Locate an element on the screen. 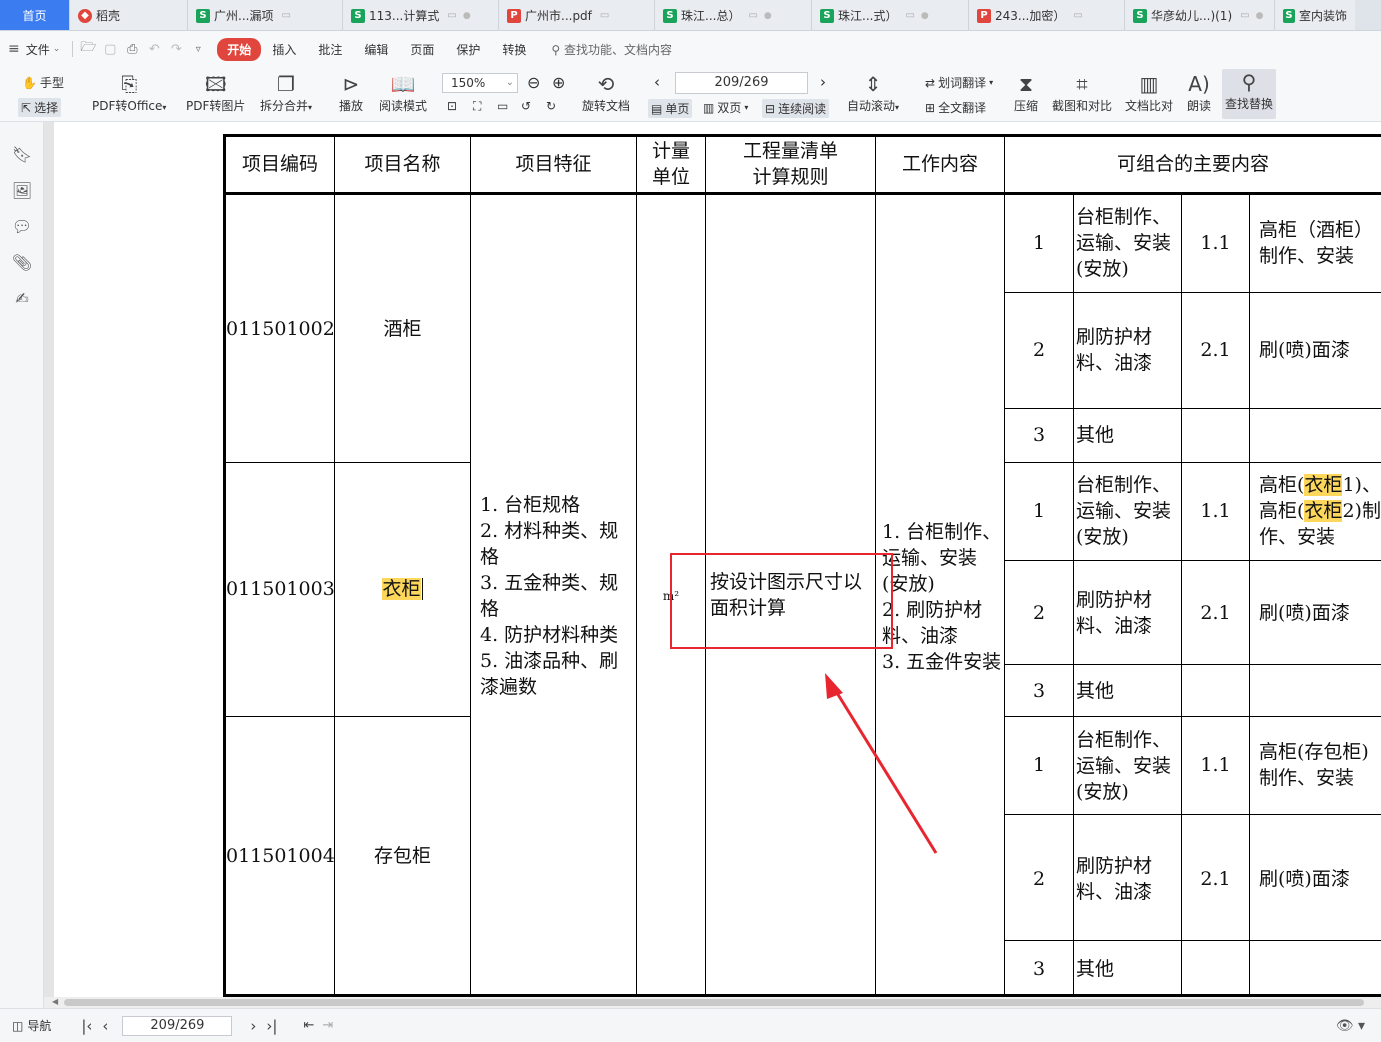  tab-home: 首页 is located at coordinates (35, 15).